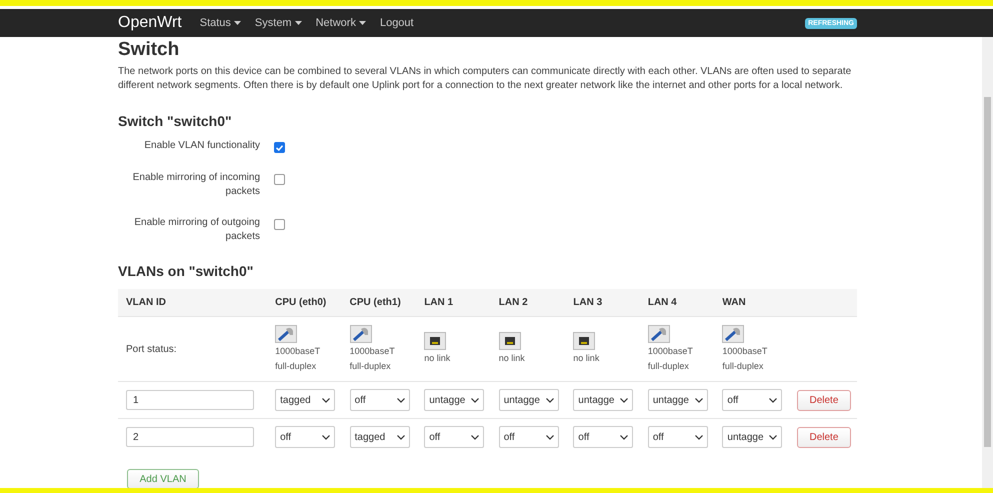  What do you see at coordinates (453, 302) in the screenshot?
I see `column-header: LAN 1` at bounding box center [453, 302].